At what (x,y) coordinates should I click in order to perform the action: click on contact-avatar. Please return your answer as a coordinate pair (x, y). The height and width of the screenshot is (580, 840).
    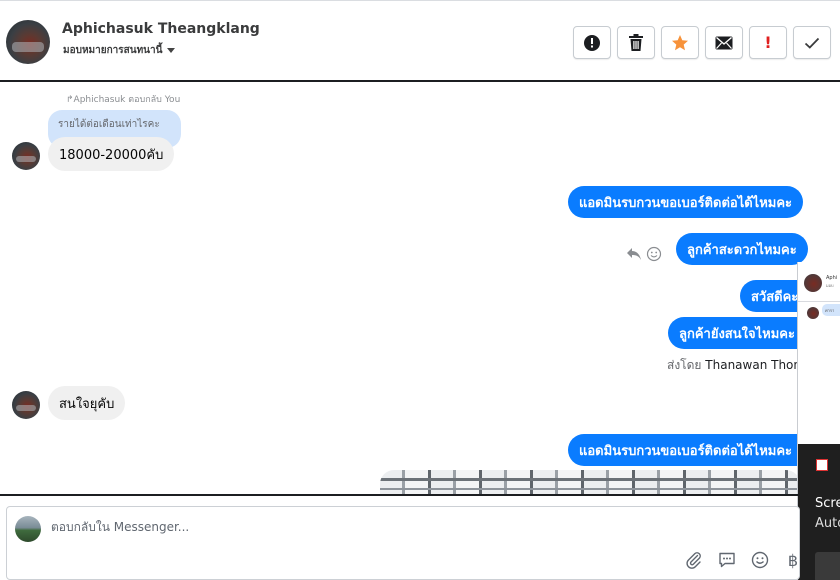
    Looking at the image, I should click on (28, 42).